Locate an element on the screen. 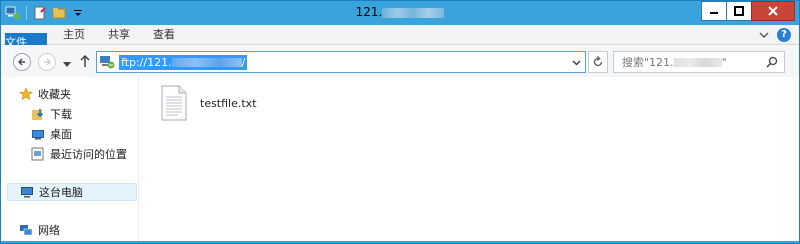 The image size is (800, 244). address-url: ftp://121. / is located at coordinates (183, 62).